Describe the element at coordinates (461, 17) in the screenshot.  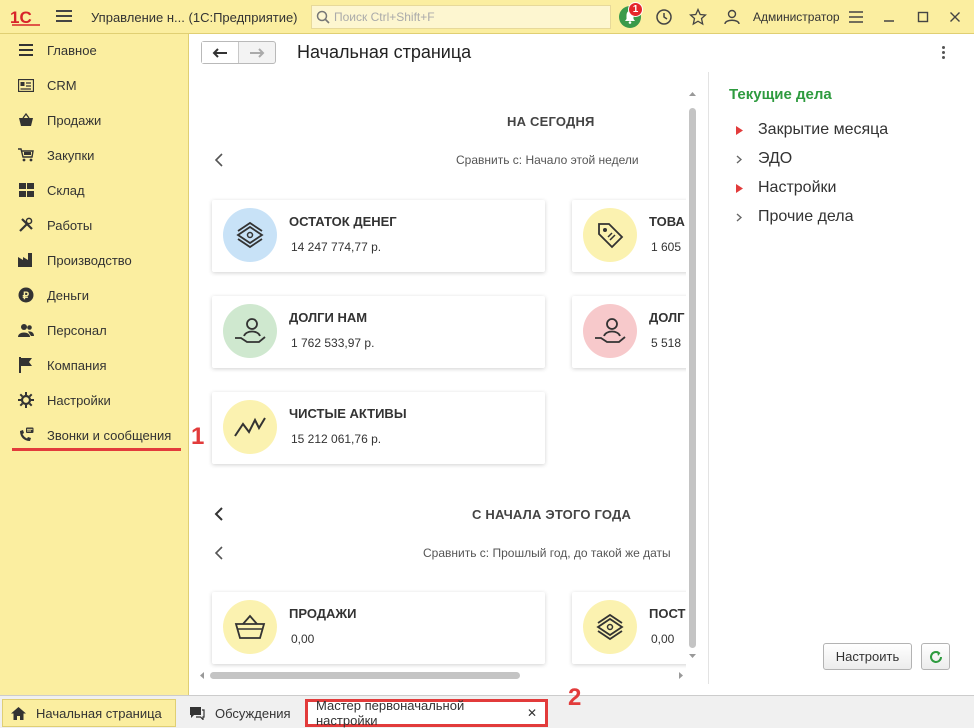
I see `search-input: Поиск Ctrl+Shift+F` at that location.